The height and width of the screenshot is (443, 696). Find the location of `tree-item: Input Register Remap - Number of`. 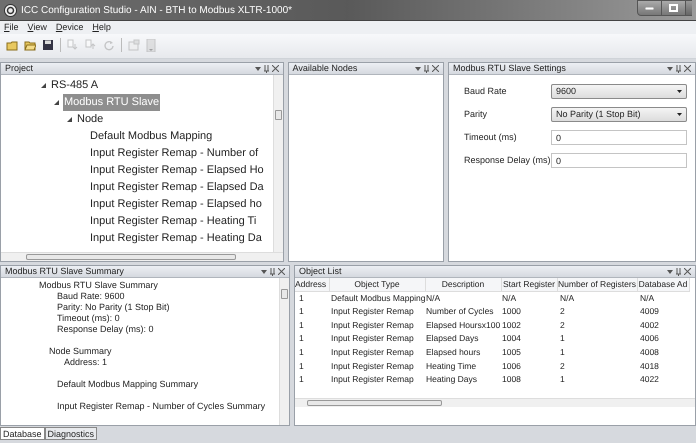

tree-item: Input Register Remap - Number of is located at coordinates (174, 153).